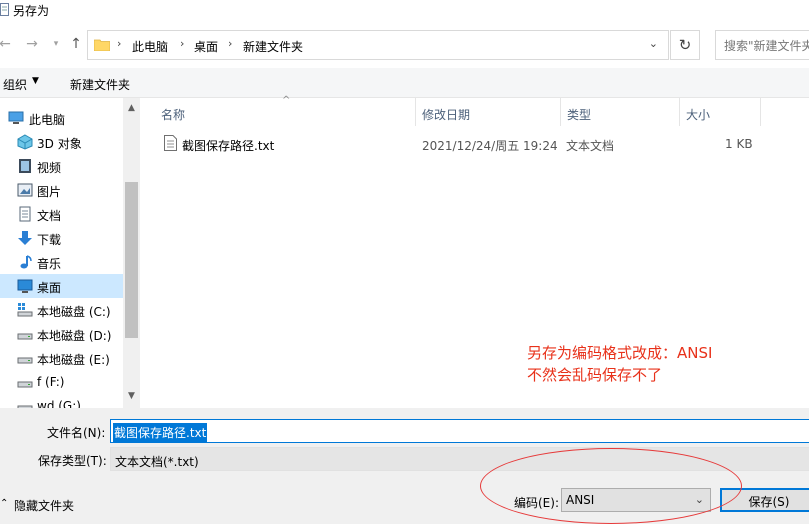 The image size is (809, 524). Describe the element at coordinates (74, 312) in the screenshot. I see `sidebar-item-label: 本地磁盘 (C:)` at that location.